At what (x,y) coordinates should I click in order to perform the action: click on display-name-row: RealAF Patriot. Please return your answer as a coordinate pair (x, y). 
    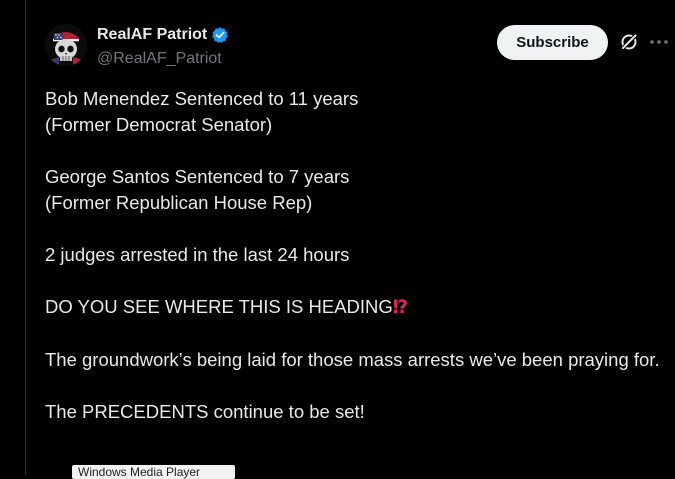
    Looking at the image, I should click on (163, 35).